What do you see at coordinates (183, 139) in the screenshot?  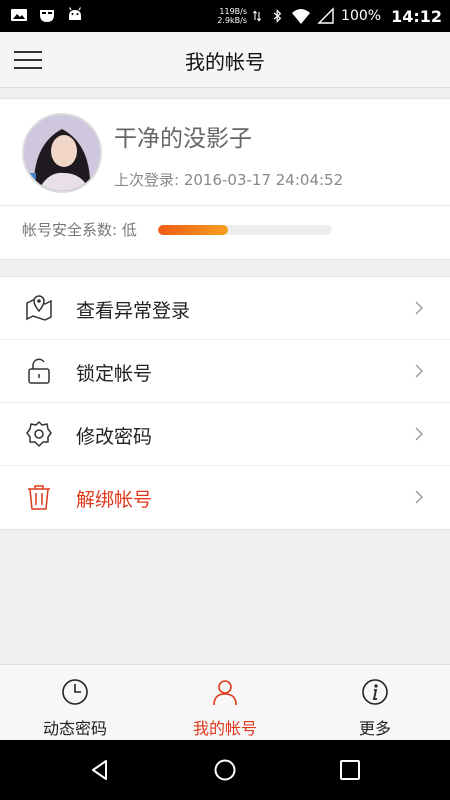 I see `username: 干净的没影子` at bounding box center [183, 139].